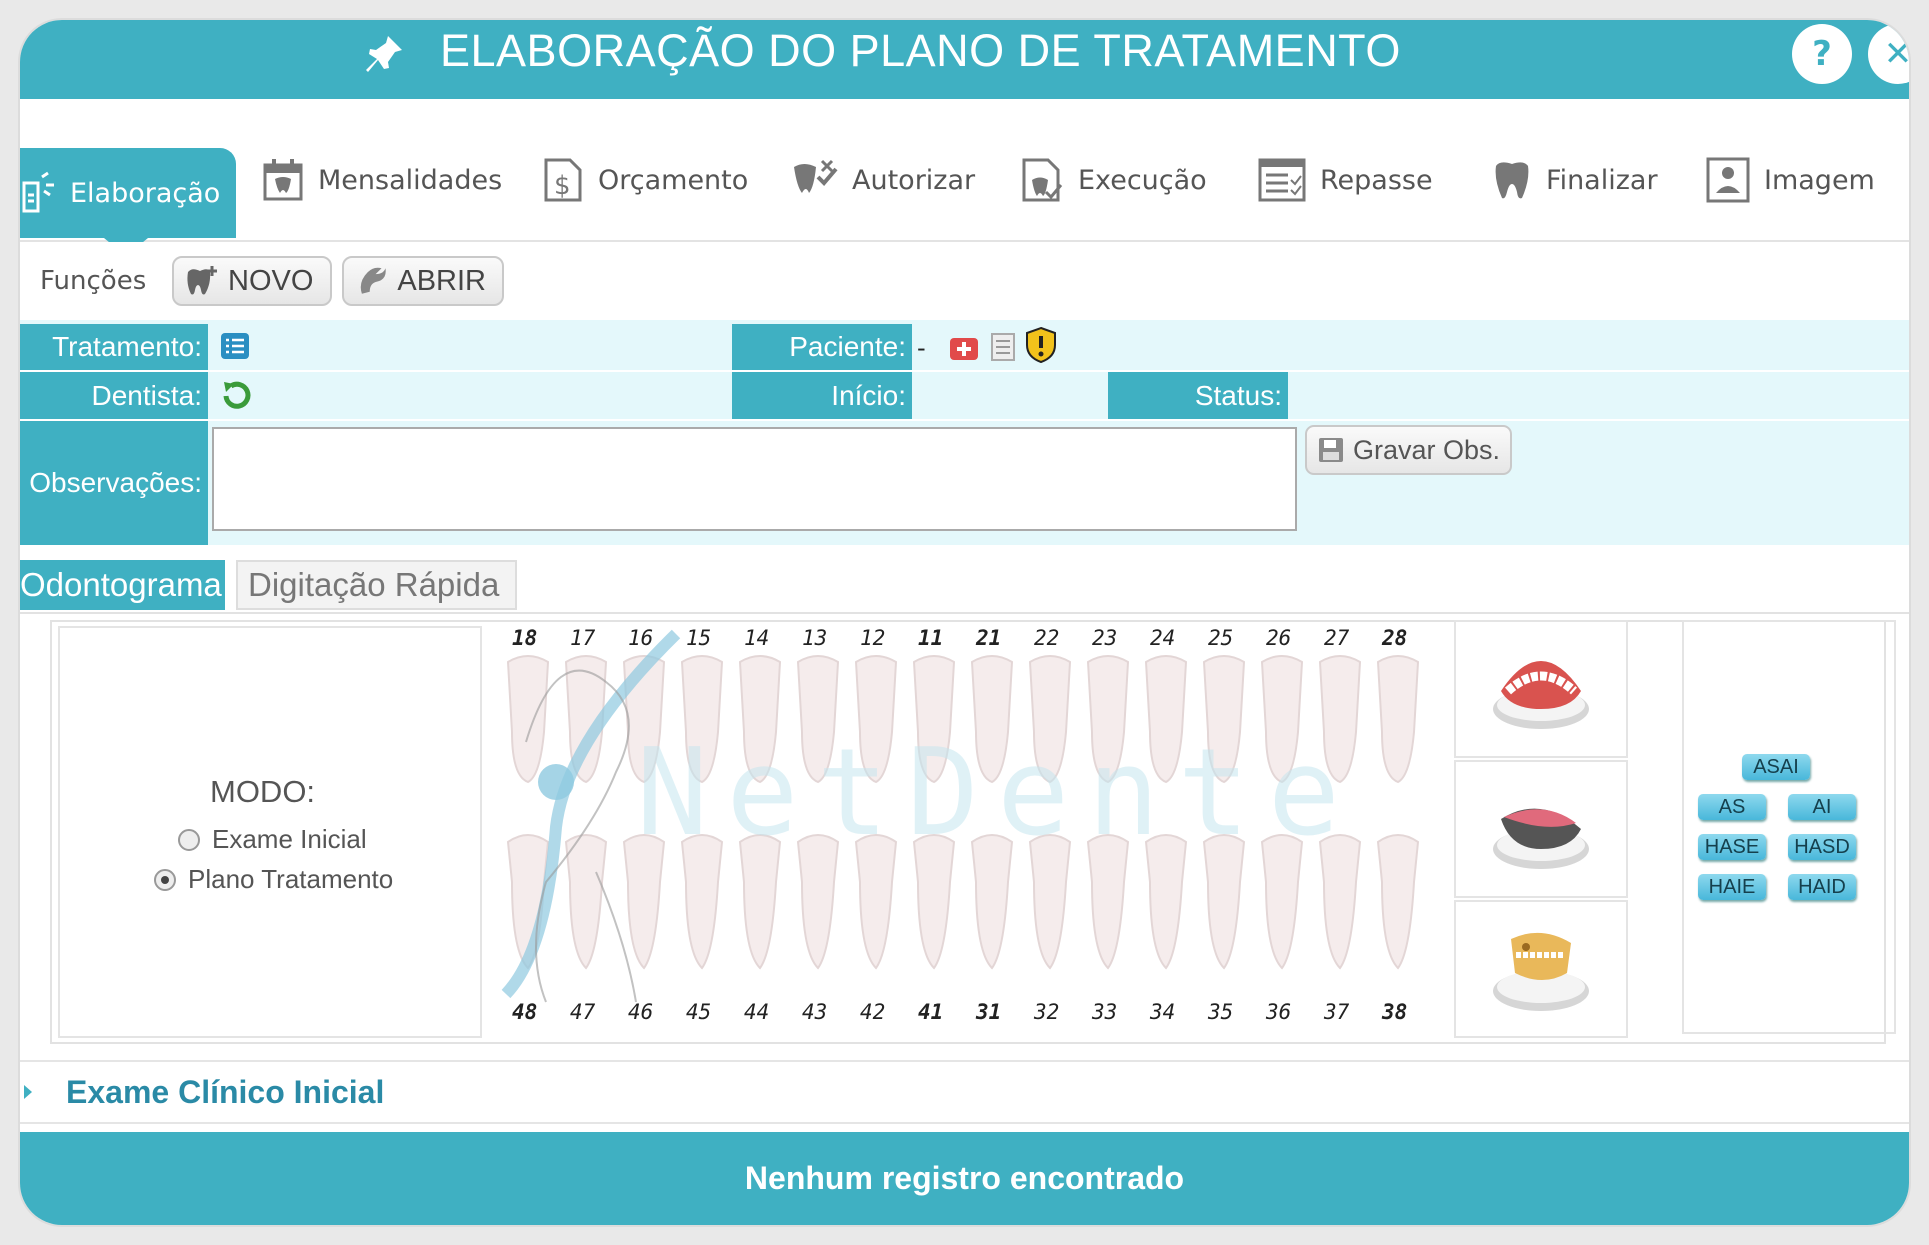  I want to click on tooth-number-31: 31, so click(988, 1012).